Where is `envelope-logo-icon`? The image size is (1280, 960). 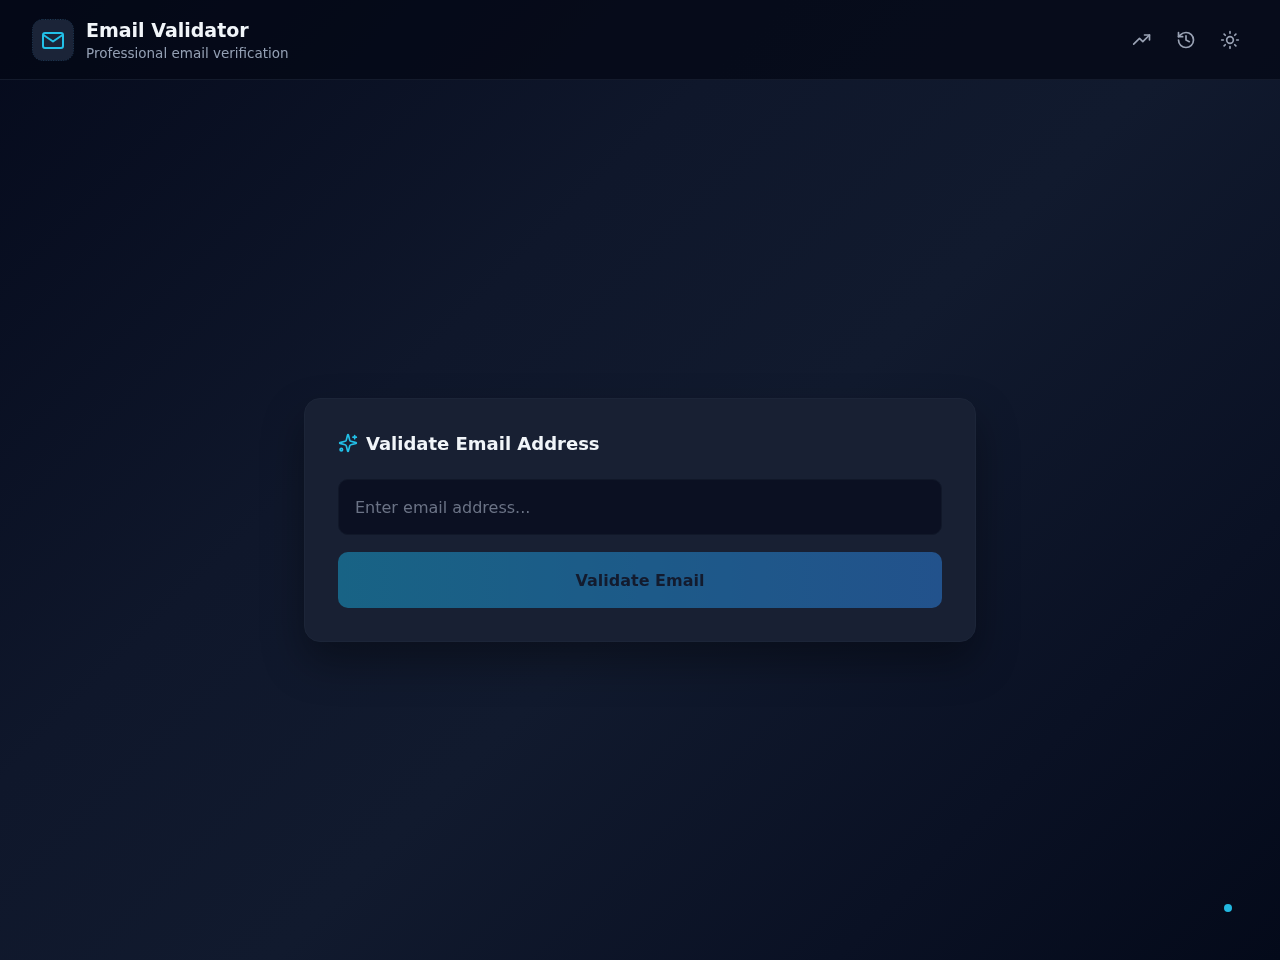 envelope-logo-icon is located at coordinates (53, 39).